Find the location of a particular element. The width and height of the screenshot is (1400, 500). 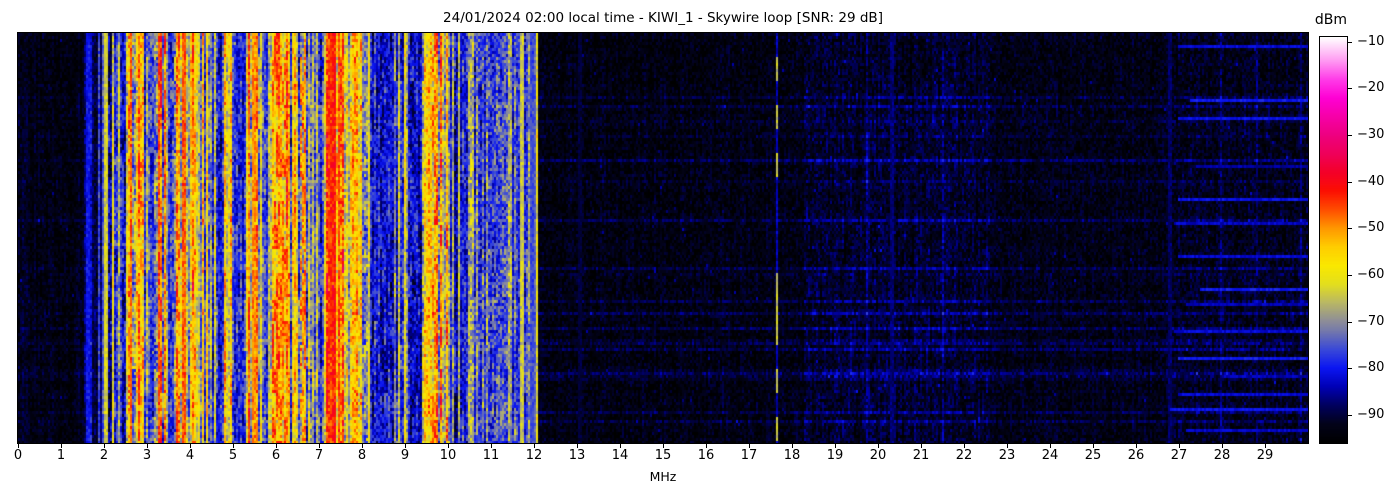

x-tick-label: 15 is located at coordinates (663, 455).